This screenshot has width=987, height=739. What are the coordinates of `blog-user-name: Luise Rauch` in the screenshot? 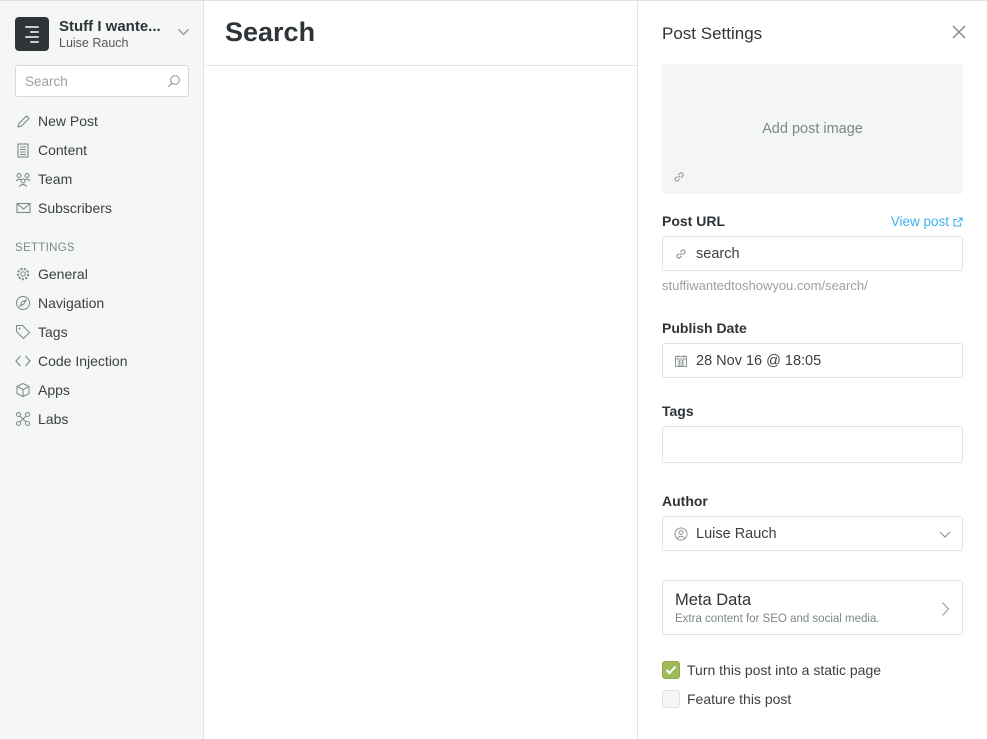 It's located at (94, 43).